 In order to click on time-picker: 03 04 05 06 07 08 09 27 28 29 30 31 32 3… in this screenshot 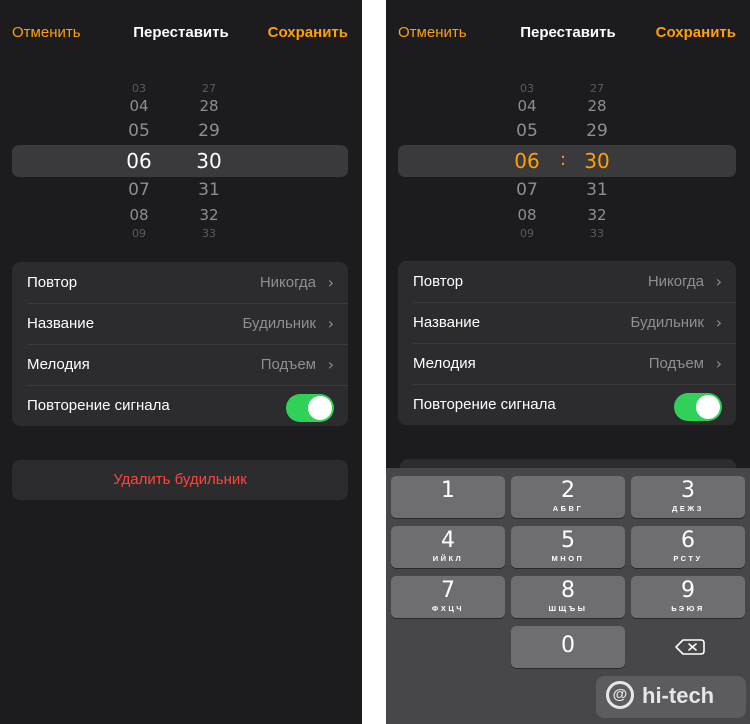, I will do `click(181, 161)`.